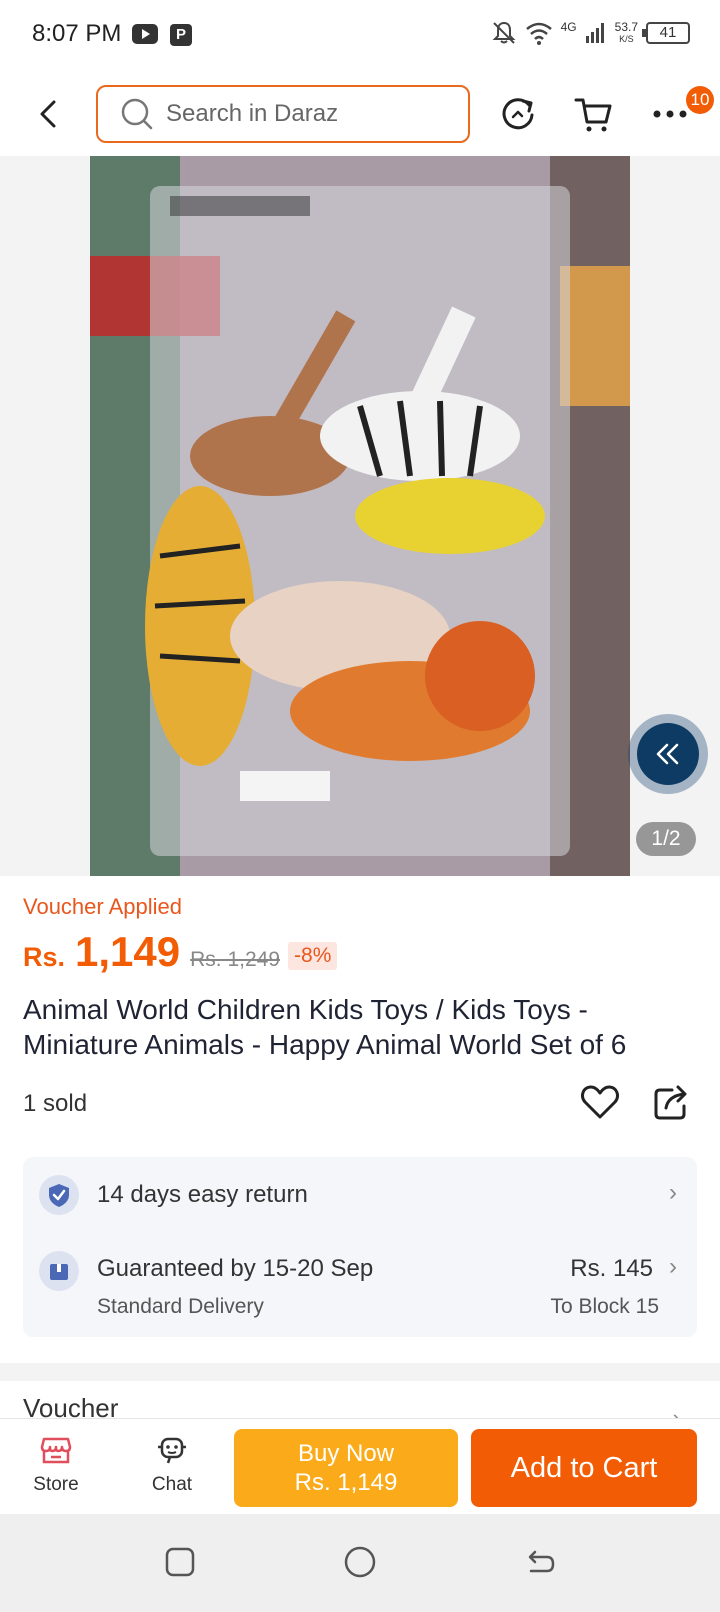  I want to click on p-app-icon: P, so click(181, 35).